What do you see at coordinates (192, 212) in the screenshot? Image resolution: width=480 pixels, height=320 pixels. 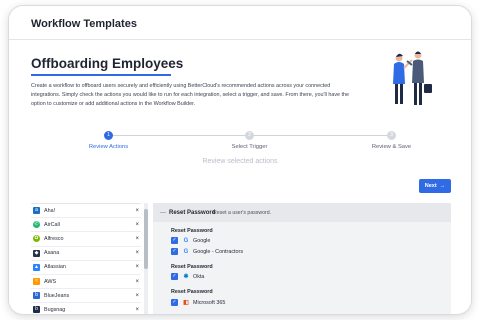 I see `action-name: Reset Password` at bounding box center [192, 212].